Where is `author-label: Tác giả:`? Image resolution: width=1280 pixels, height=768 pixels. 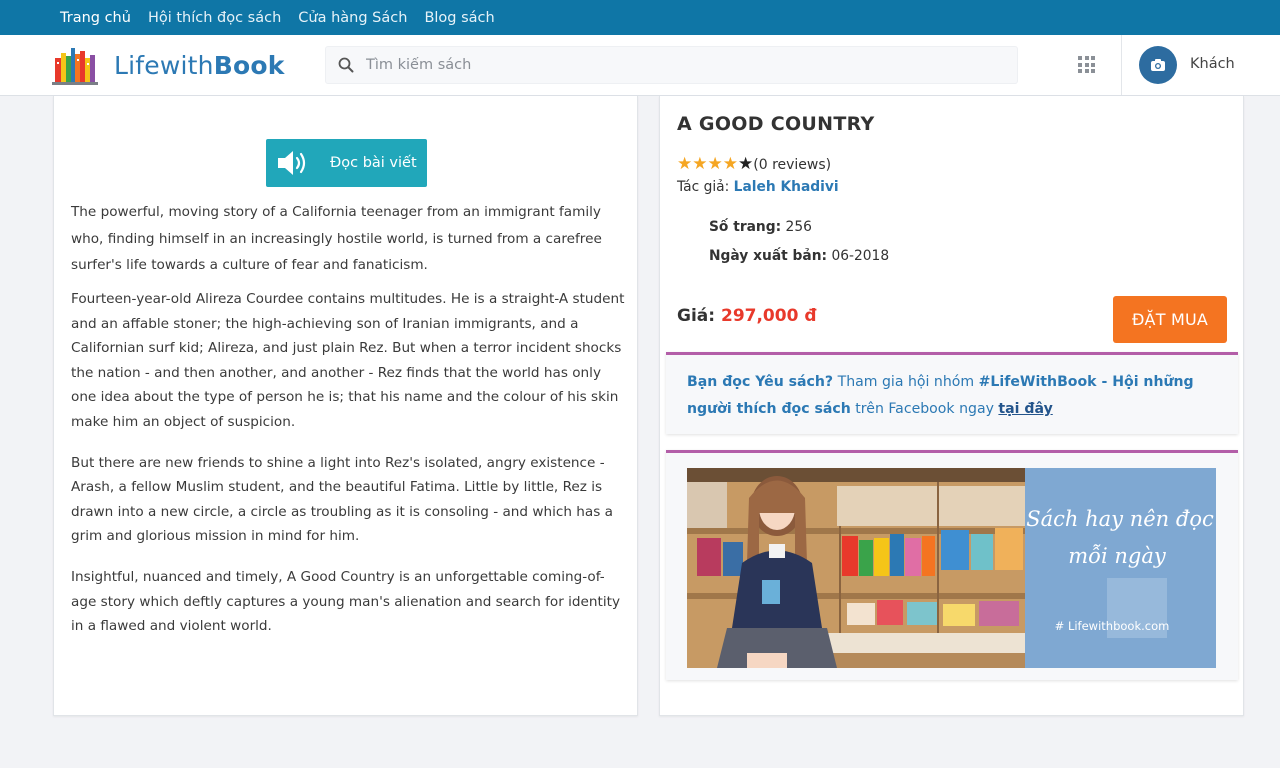
author-label: Tác giả: is located at coordinates (705, 187).